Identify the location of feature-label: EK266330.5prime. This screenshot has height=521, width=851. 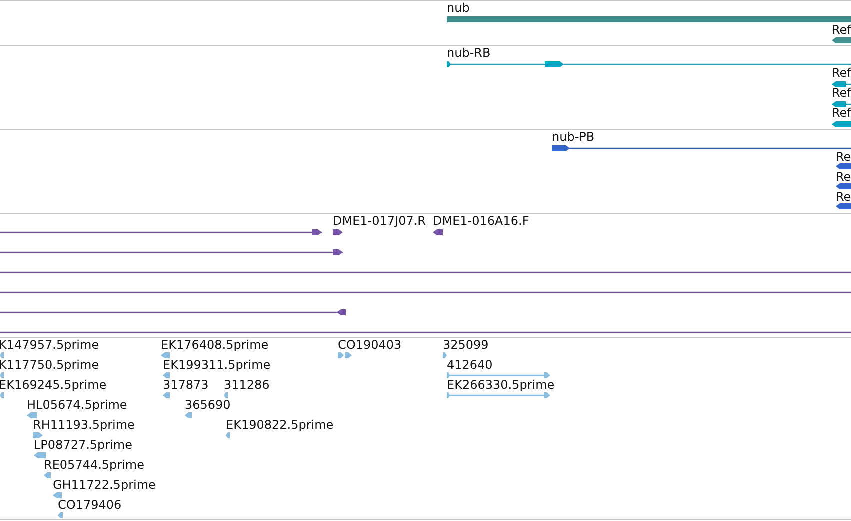
(501, 385).